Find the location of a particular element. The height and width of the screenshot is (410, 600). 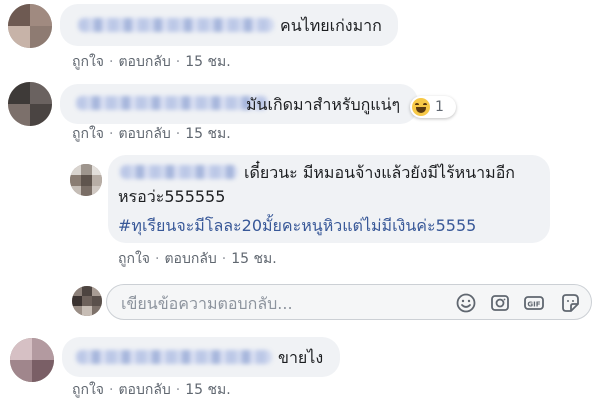

comment-text: ขายไง is located at coordinates (301, 357).